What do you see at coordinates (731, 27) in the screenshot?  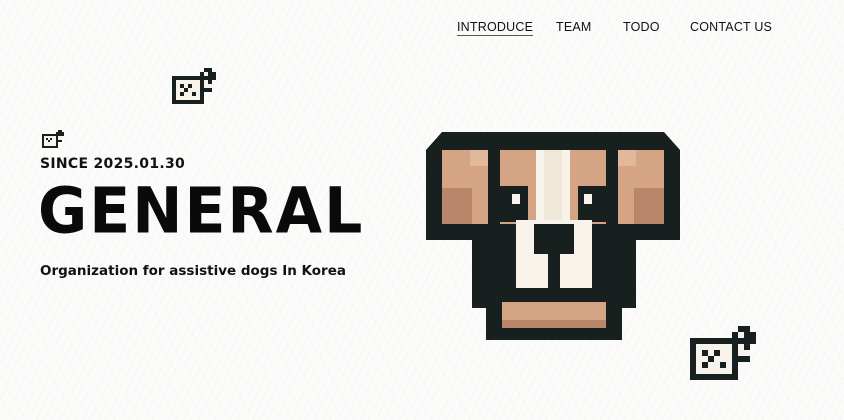 I see `nav-item-contact-us: CONTACT US` at bounding box center [731, 27].